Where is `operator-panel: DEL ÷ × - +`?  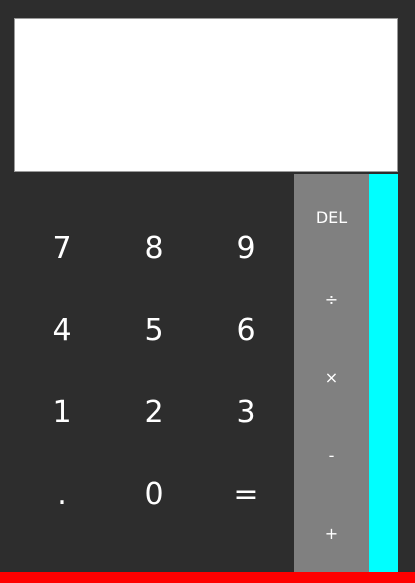 operator-panel: DEL ÷ × - + is located at coordinates (331, 373).